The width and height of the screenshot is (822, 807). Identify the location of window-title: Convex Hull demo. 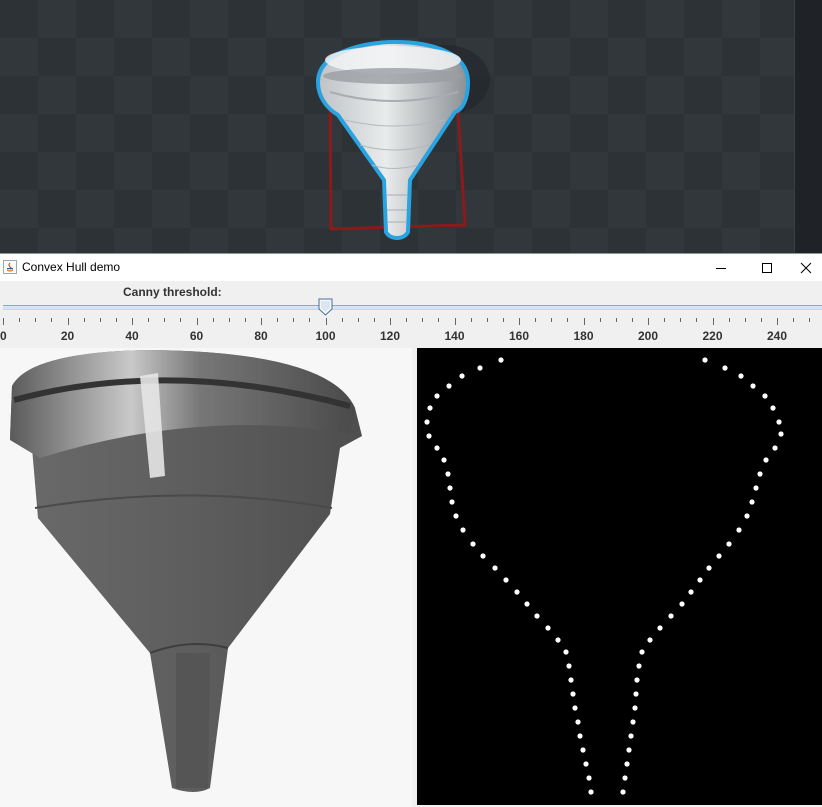
(71, 267).